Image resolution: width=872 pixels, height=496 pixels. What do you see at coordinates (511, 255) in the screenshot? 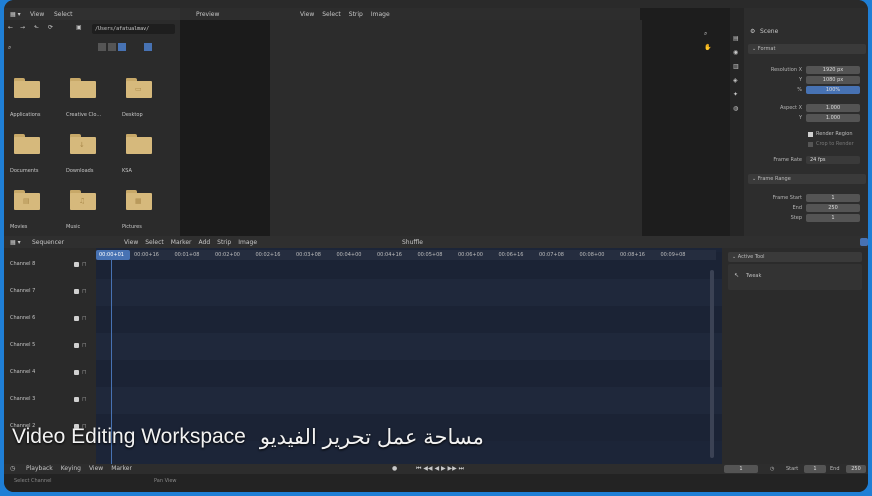
I see `time-tick-label: 00:06+16` at bounding box center [511, 255].